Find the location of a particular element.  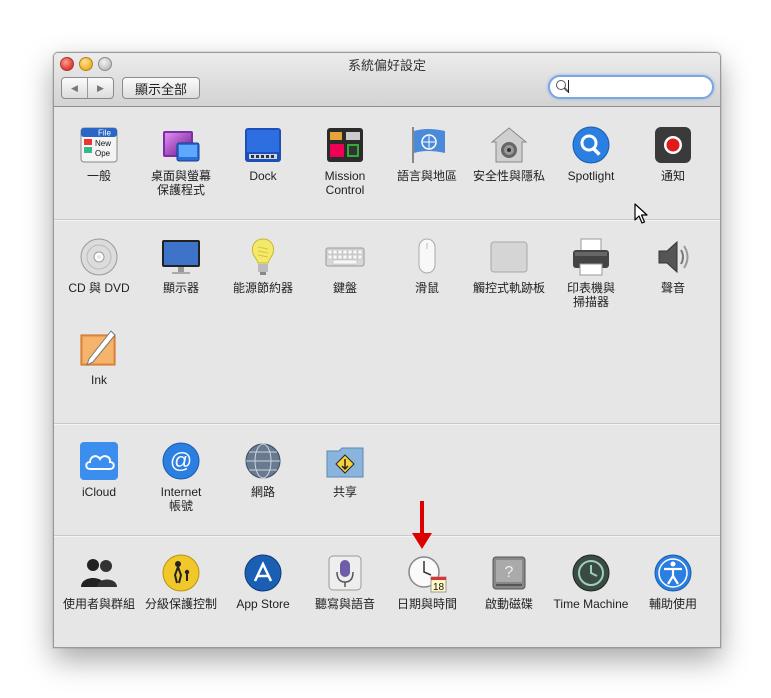

pane-label: Mission Control is located at coordinates (345, 183).